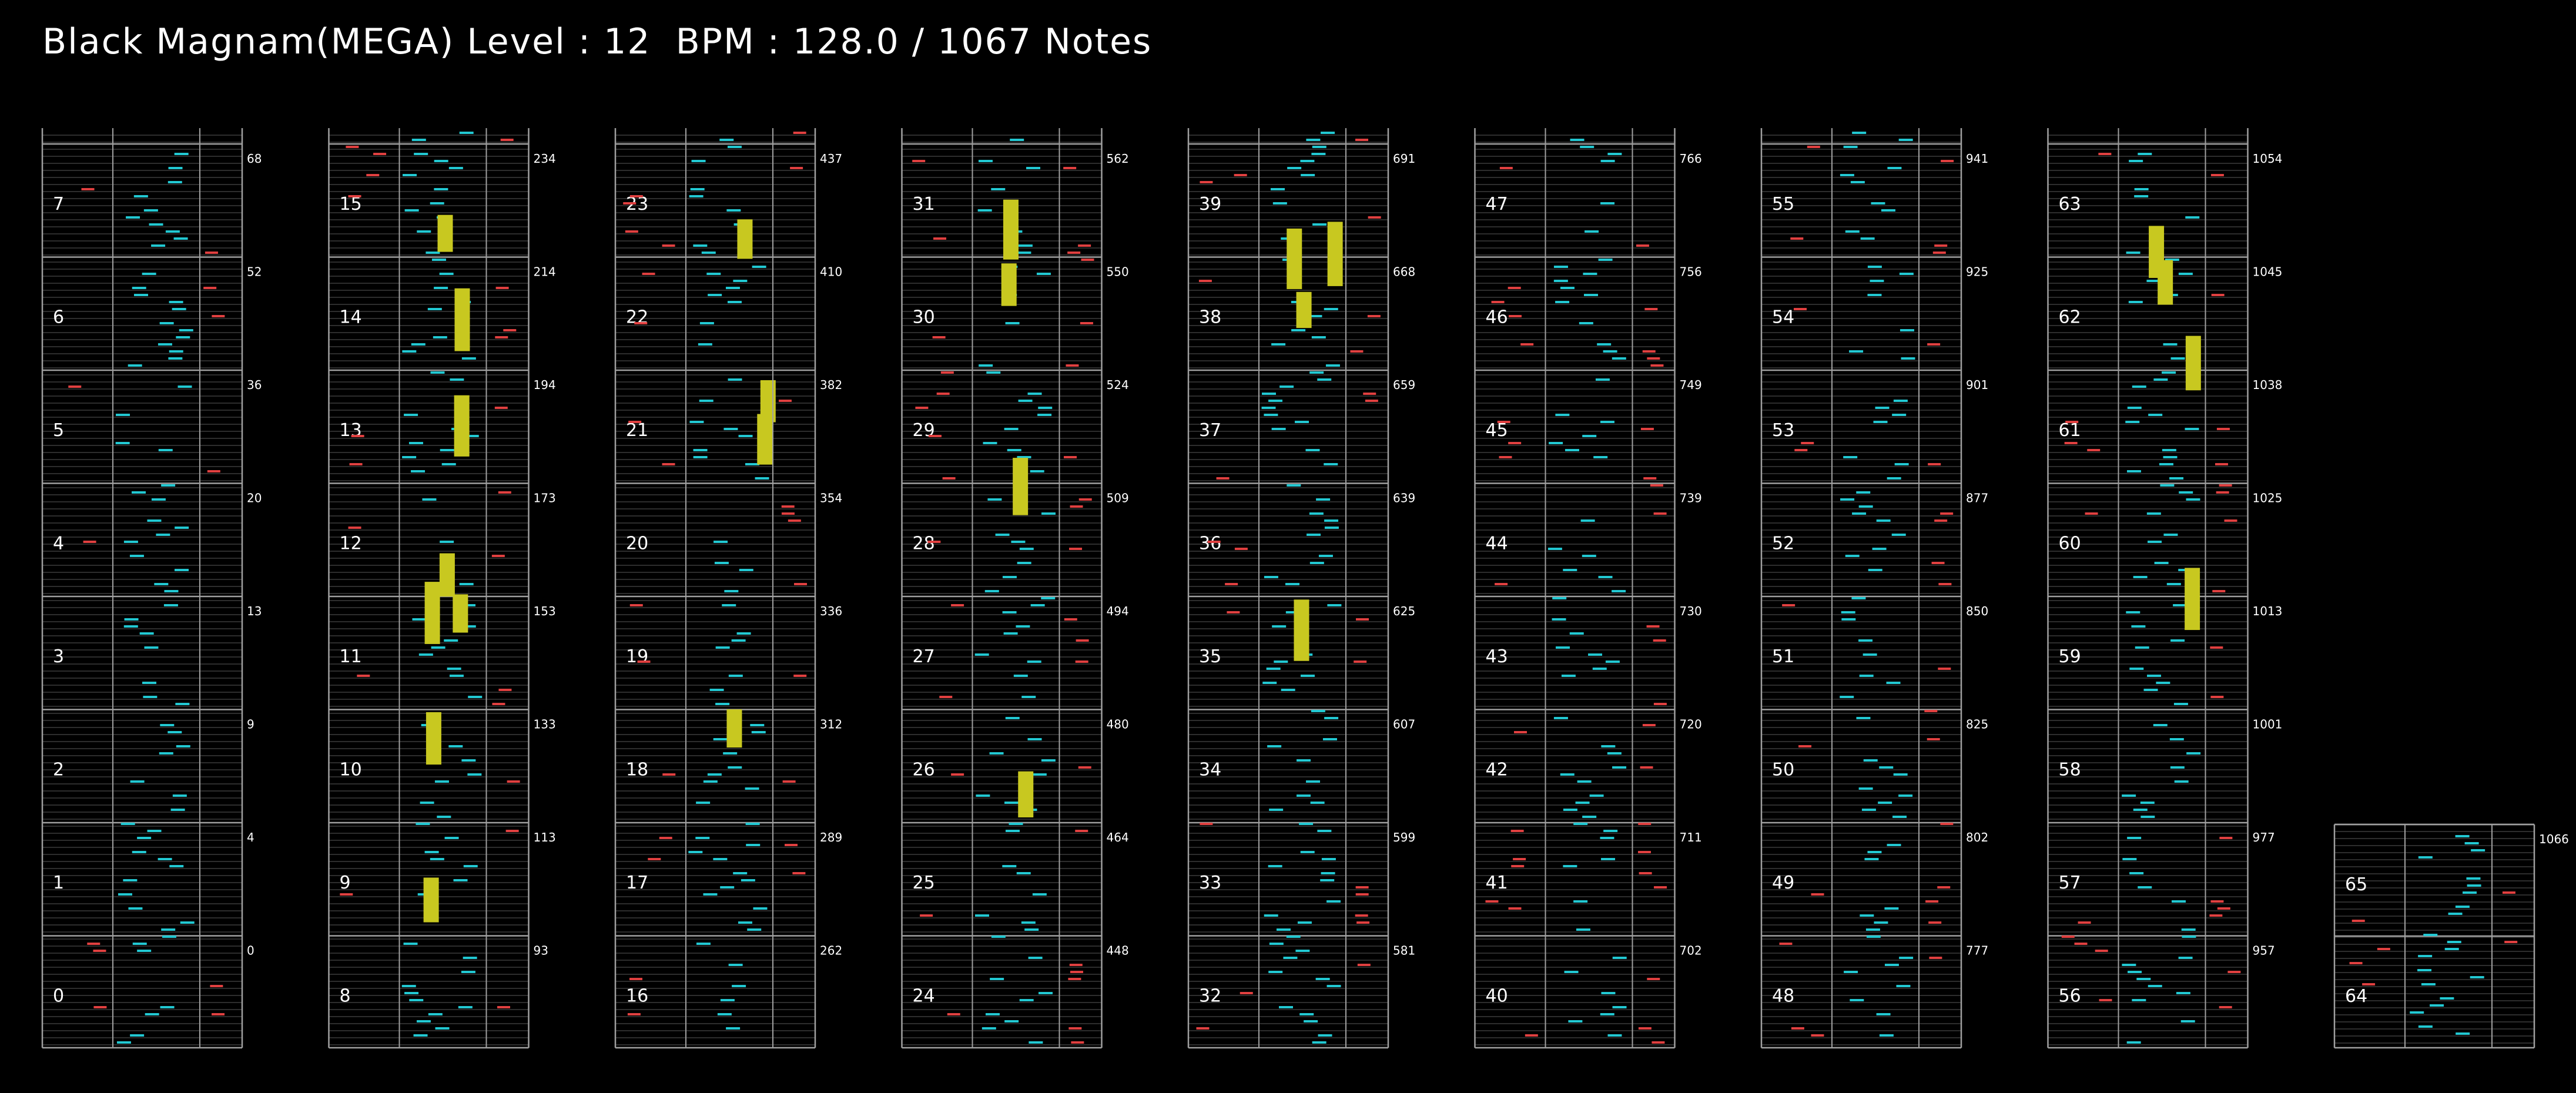 The width and height of the screenshot is (2576, 1093). What do you see at coordinates (637, 544) in the screenshot?
I see `measure-number: 20` at bounding box center [637, 544].